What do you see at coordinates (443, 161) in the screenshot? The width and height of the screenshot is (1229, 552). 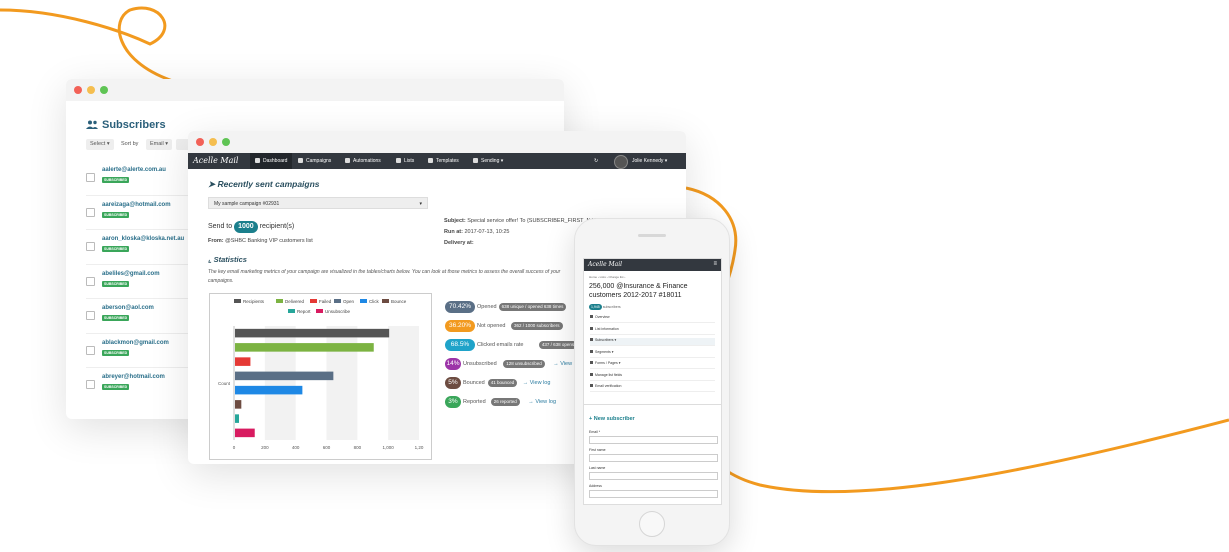 I see `nav-templates: Templates` at bounding box center [443, 161].